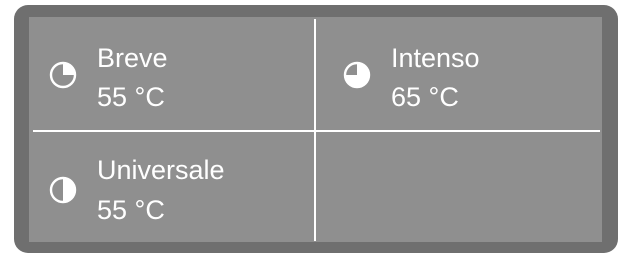 This screenshot has height=257, width=620. Describe the element at coordinates (132, 58) in the screenshot. I see `program-name: Breve` at that location.